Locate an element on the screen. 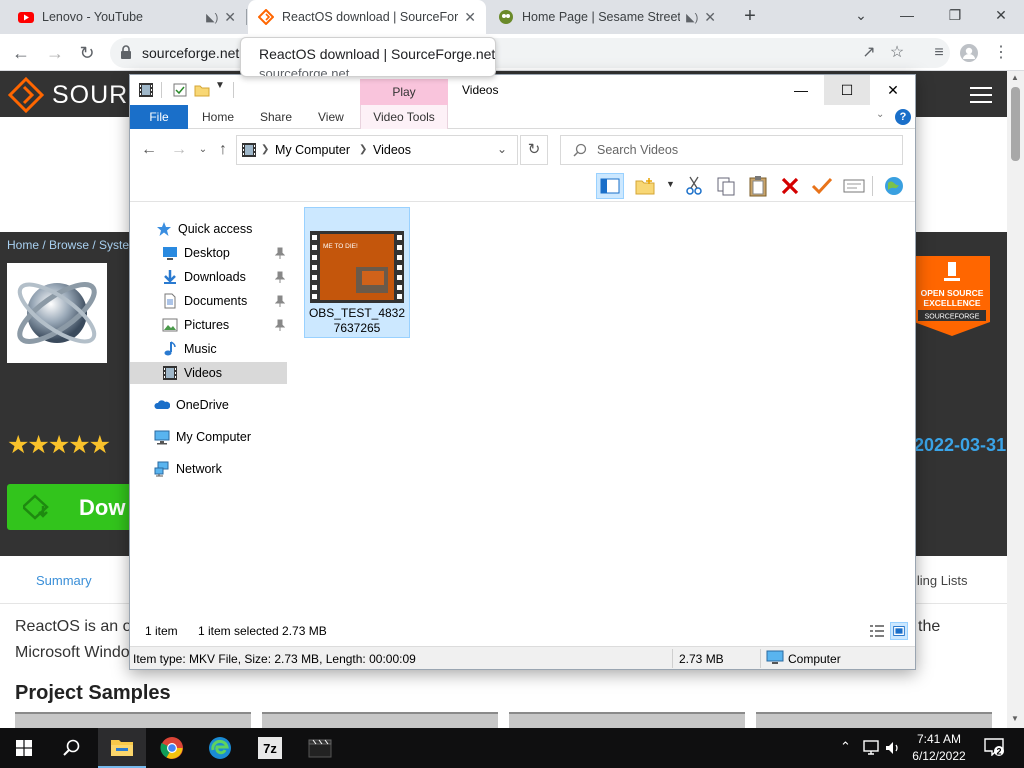 This screenshot has height=768, width=1024. search-button is located at coordinates (72, 748).